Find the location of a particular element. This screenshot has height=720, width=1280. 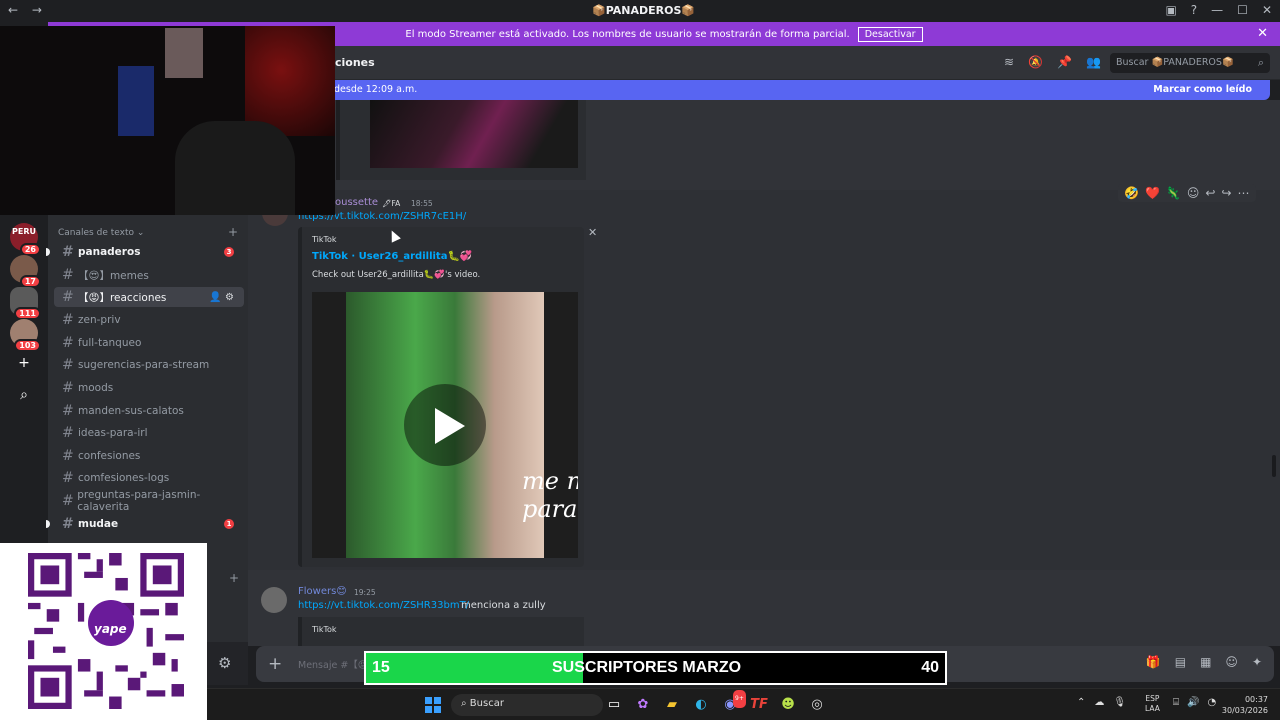

scrollbar is located at coordinates (1274, 466).